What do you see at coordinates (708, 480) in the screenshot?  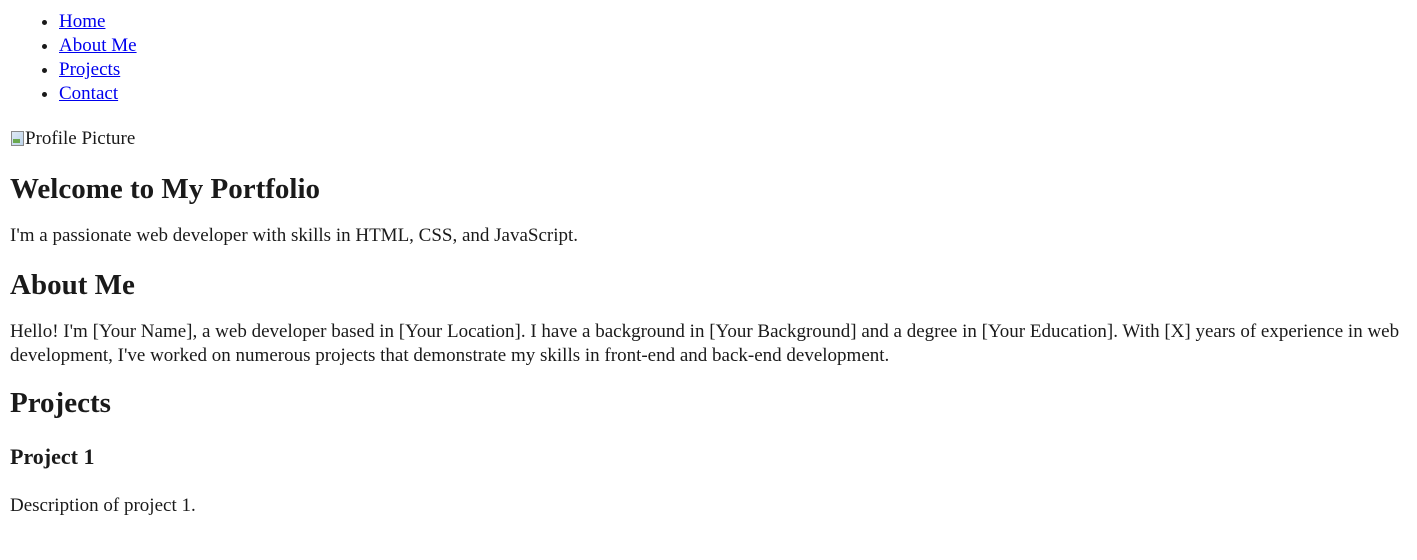 I see `project-card: Project 1 Description of project 1.` at bounding box center [708, 480].